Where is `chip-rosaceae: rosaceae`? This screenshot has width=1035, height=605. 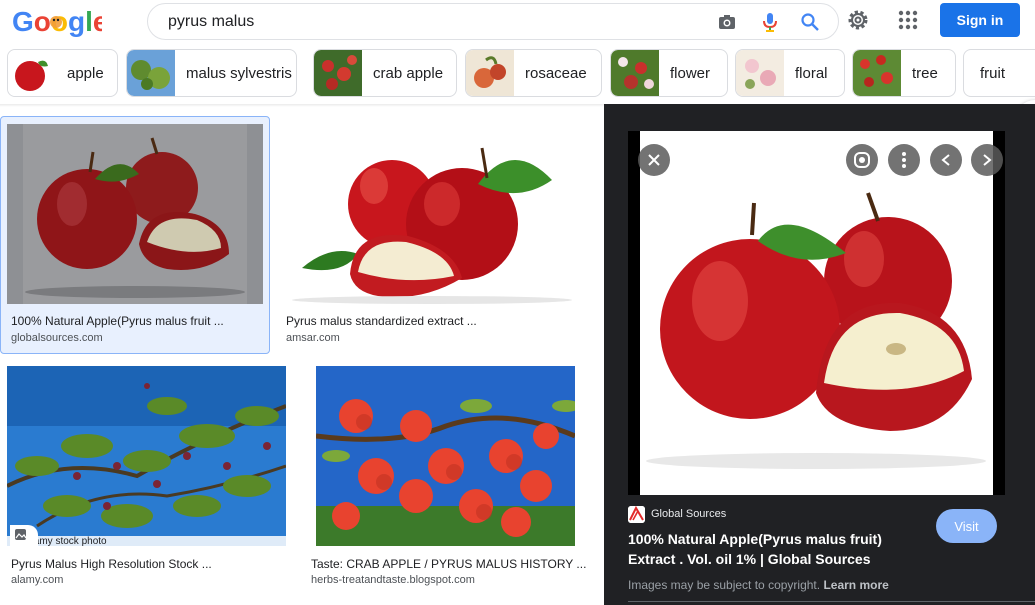
chip-rosaceae: rosaceae is located at coordinates (533, 73).